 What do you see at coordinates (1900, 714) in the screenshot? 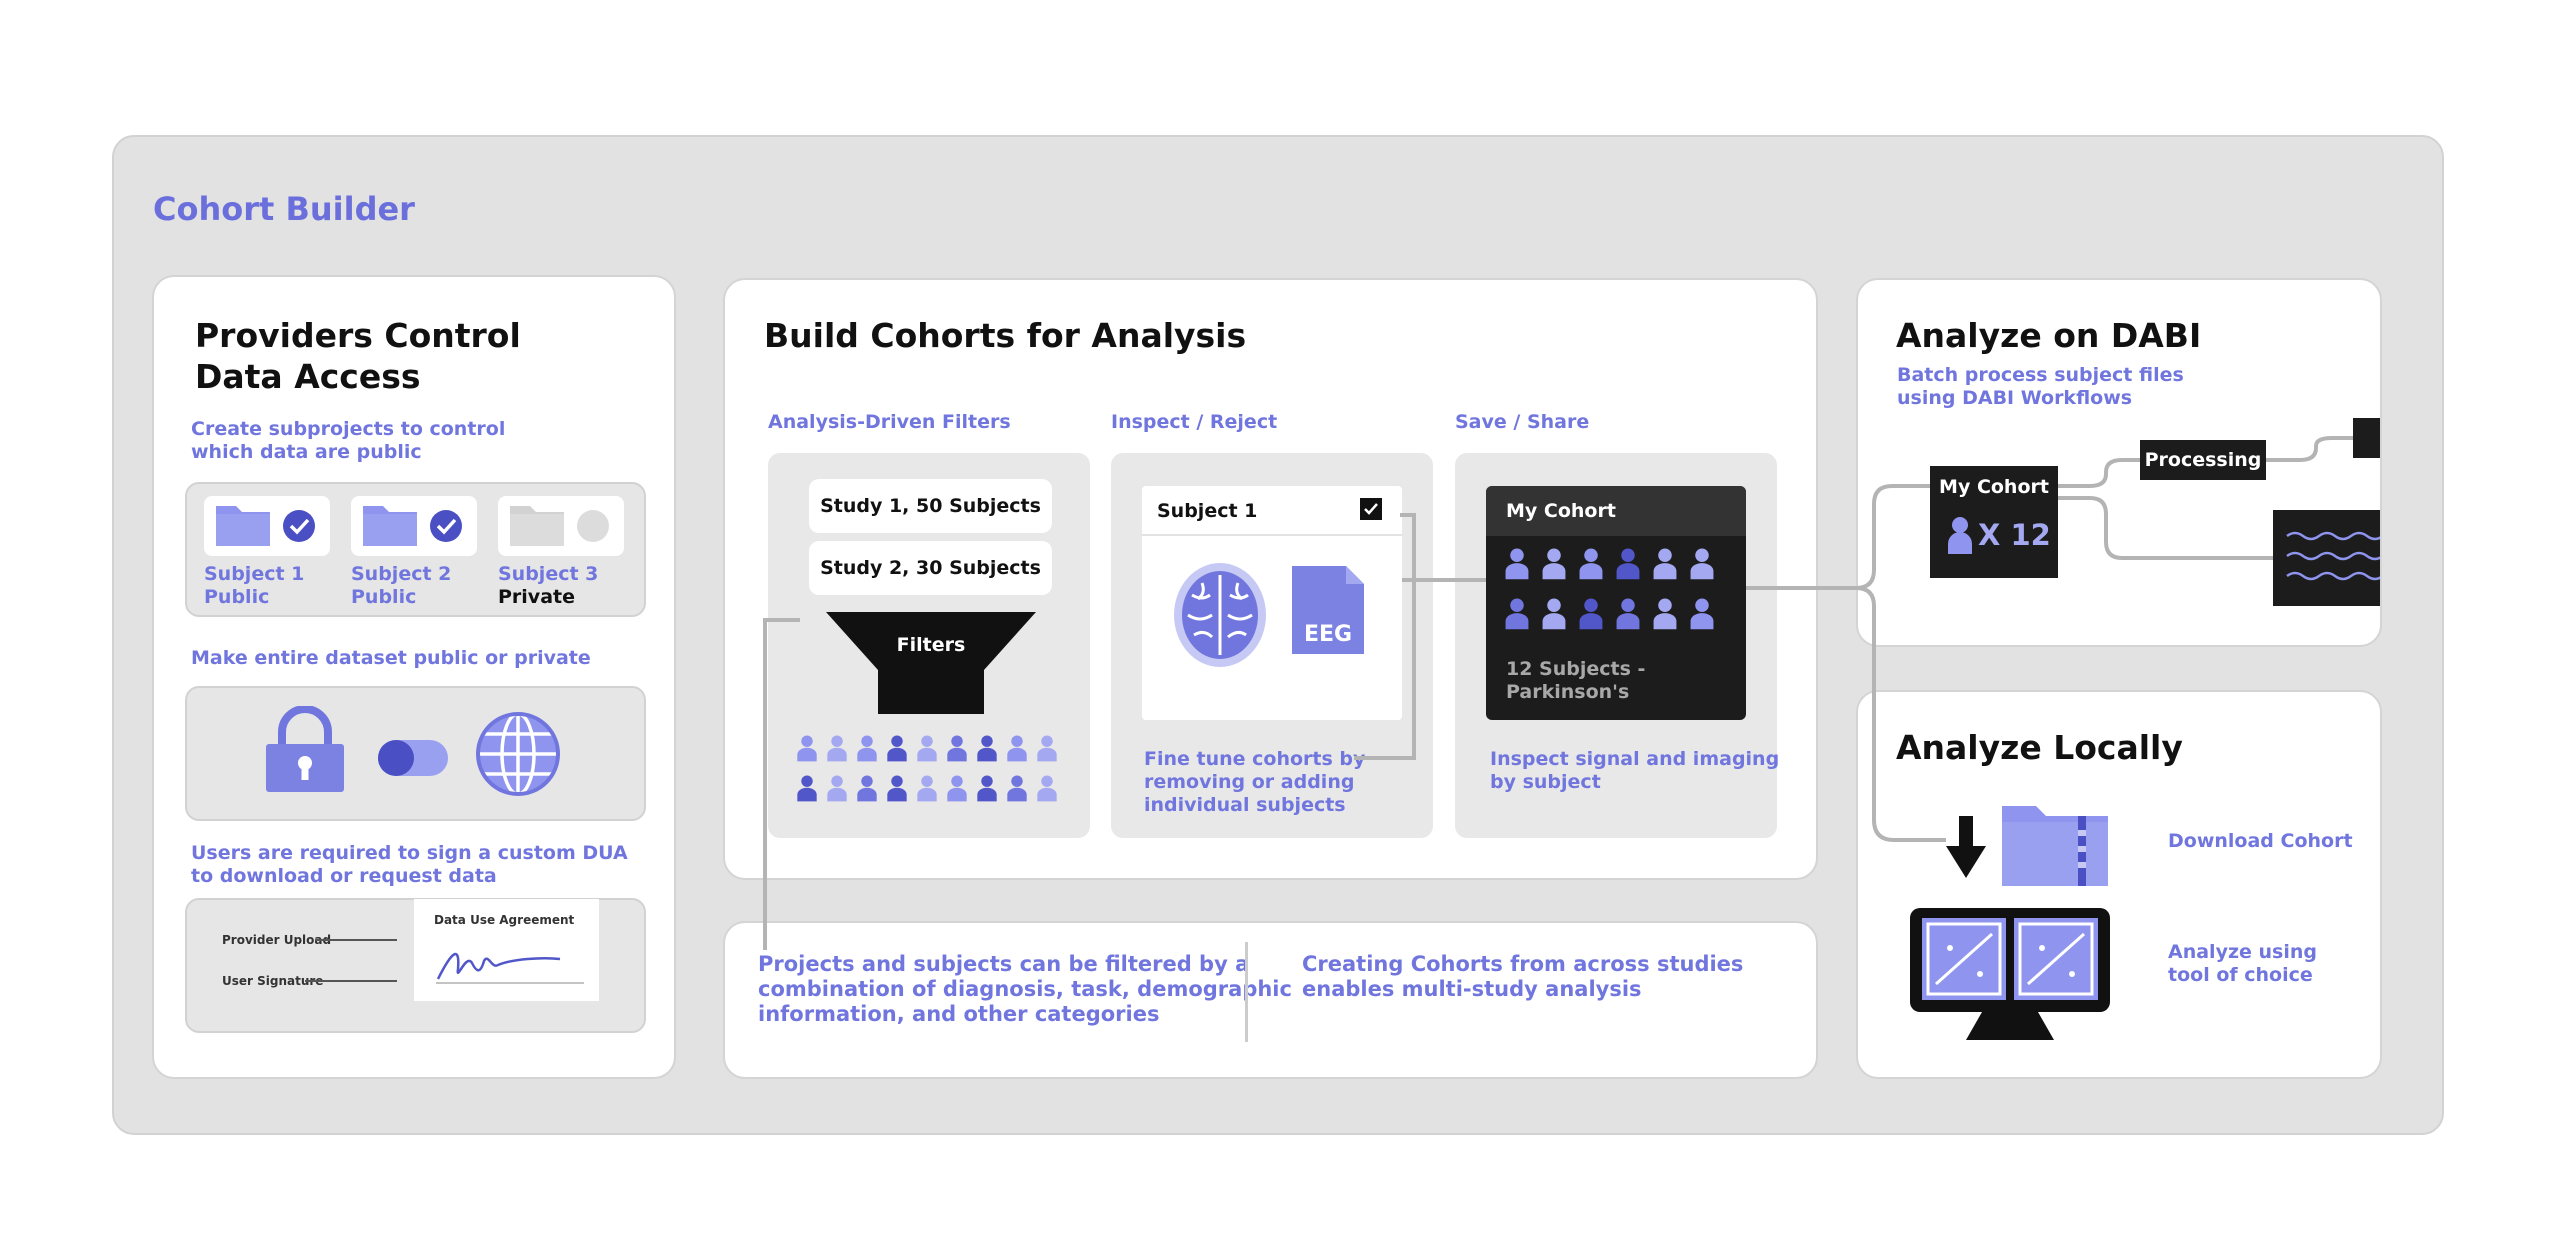
I see `to-local-connector` at bounding box center [1900, 714].